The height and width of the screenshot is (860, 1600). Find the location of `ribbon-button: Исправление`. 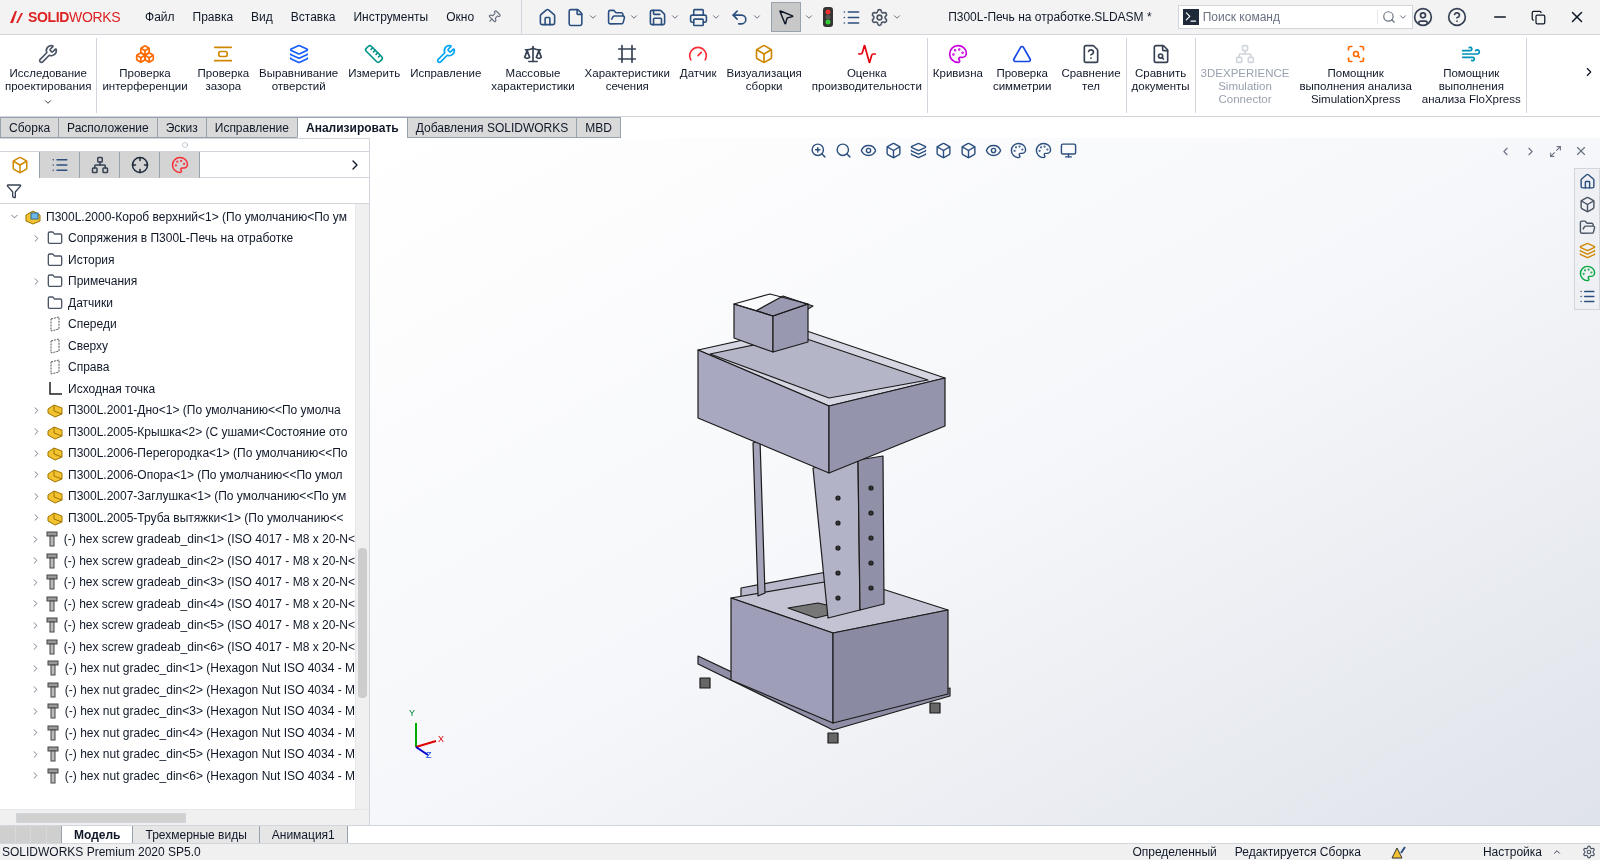

ribbon-button: Исправление is located at coordinates (446, 75).